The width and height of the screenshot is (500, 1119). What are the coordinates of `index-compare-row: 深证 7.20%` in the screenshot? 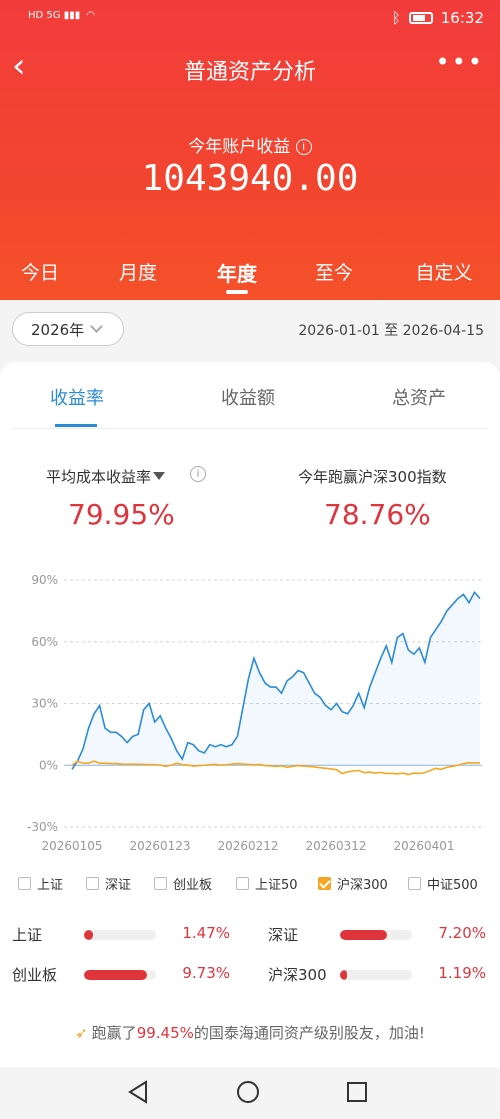 It's located at (378, 935).